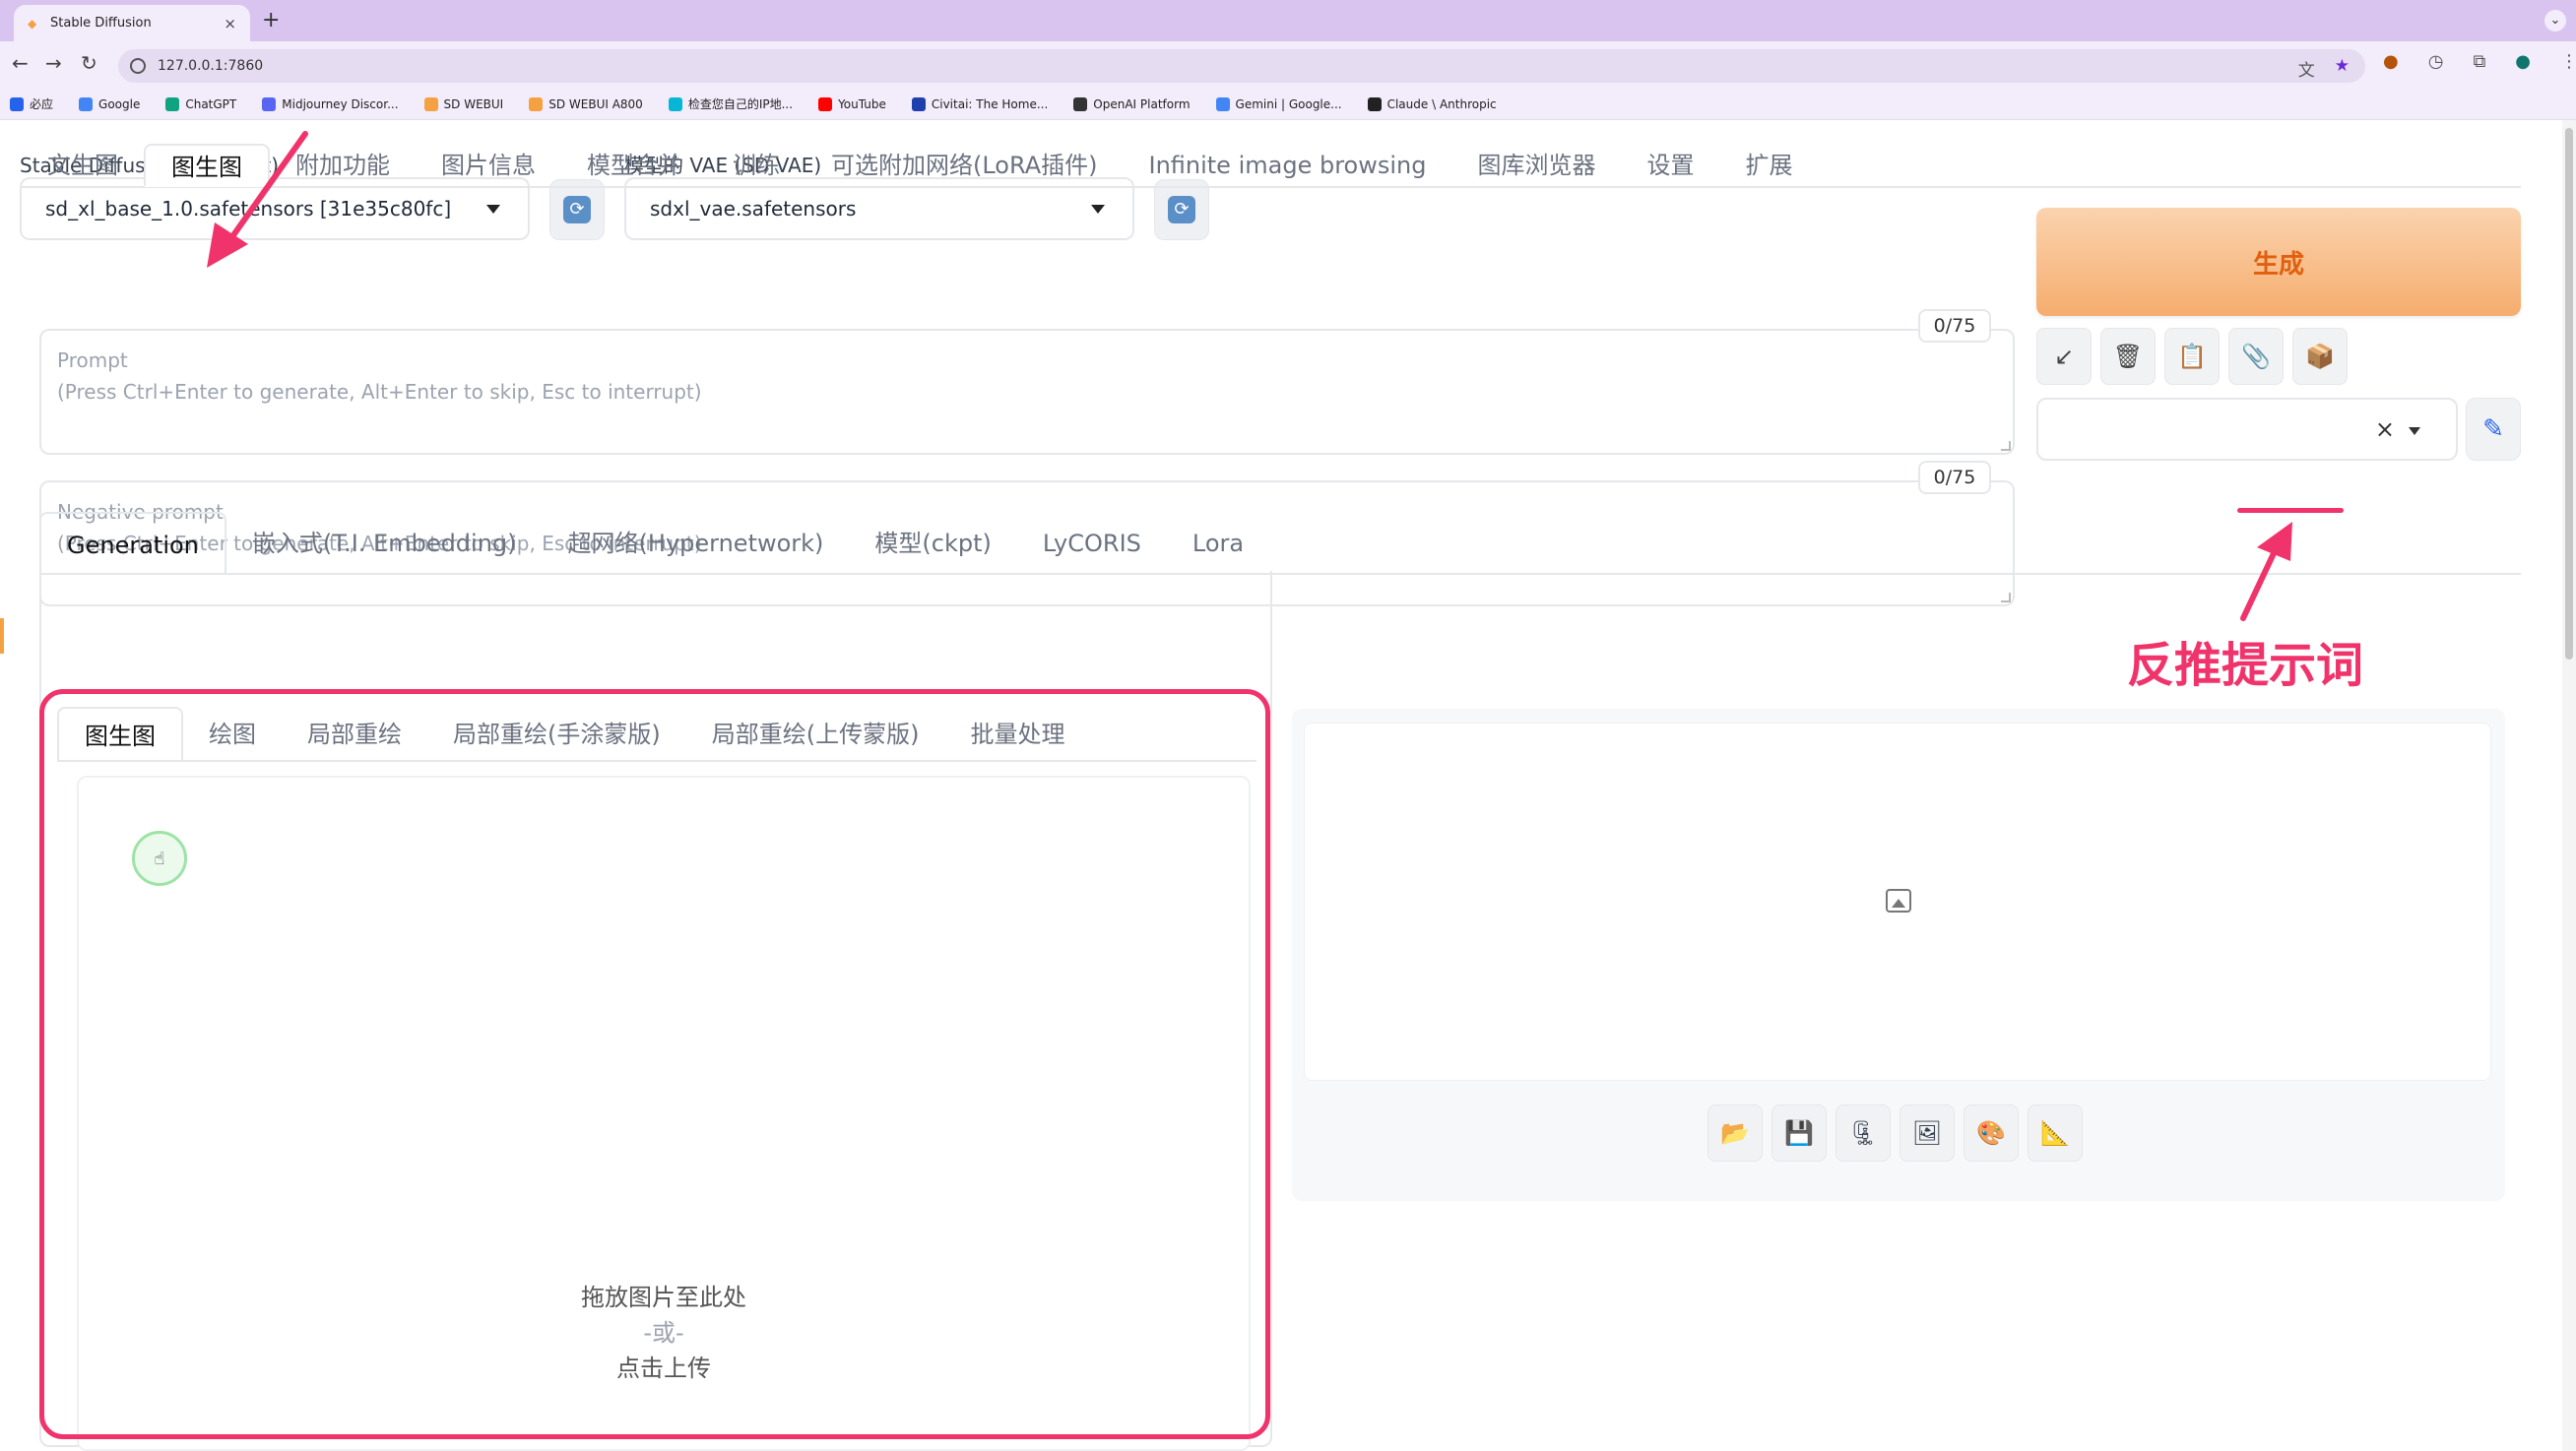  I want to click on trash-button: 🗑, so click(2128, 356).